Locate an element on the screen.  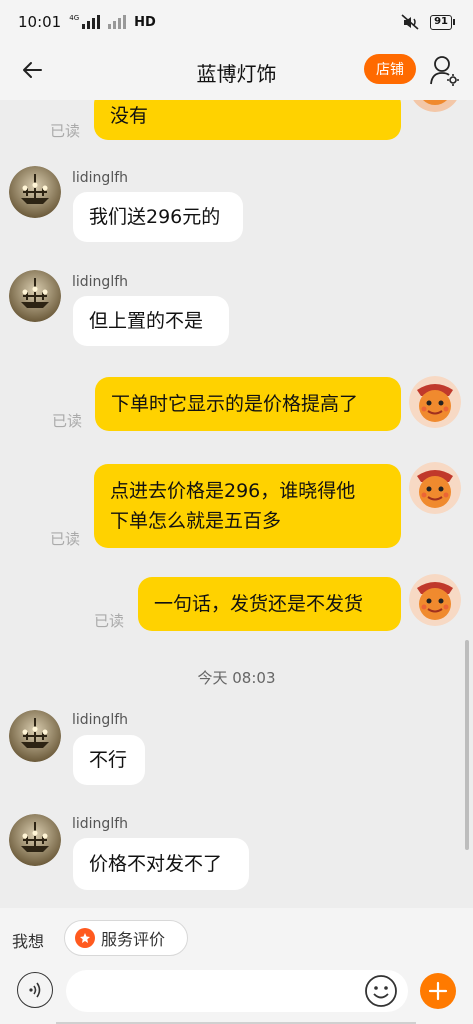
message-text-line: 下单怎么就是五百多 is located at coordinates (196, 521).